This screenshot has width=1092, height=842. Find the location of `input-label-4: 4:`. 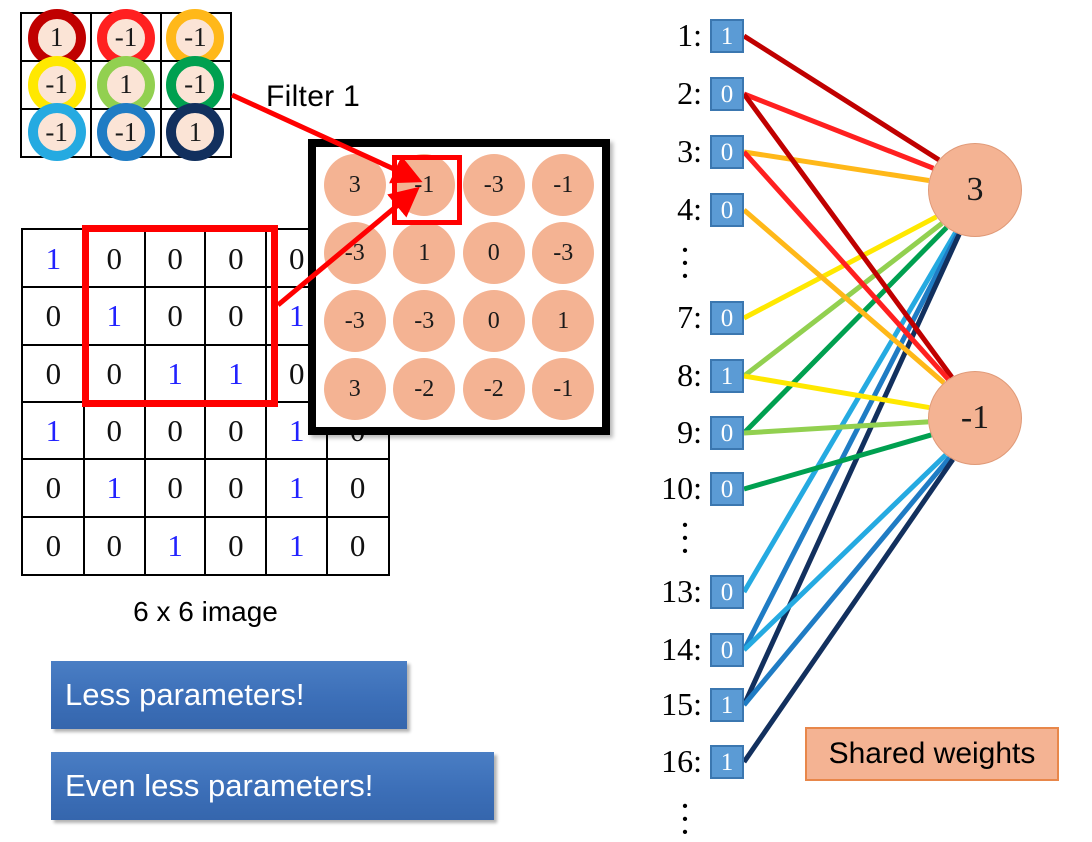

input-label-4: 4: is located at coordinates (689, 209).